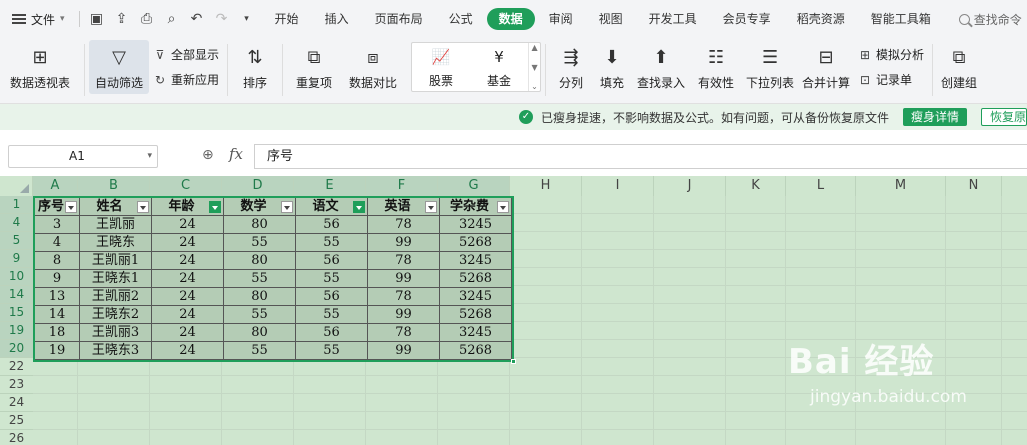 The width and height of the screenshot is (1027, 445). What do you see at coordinates (116, 225) in the screenshot?
I see `table-cell: 王凯丽` at bounding box center [116, 225].